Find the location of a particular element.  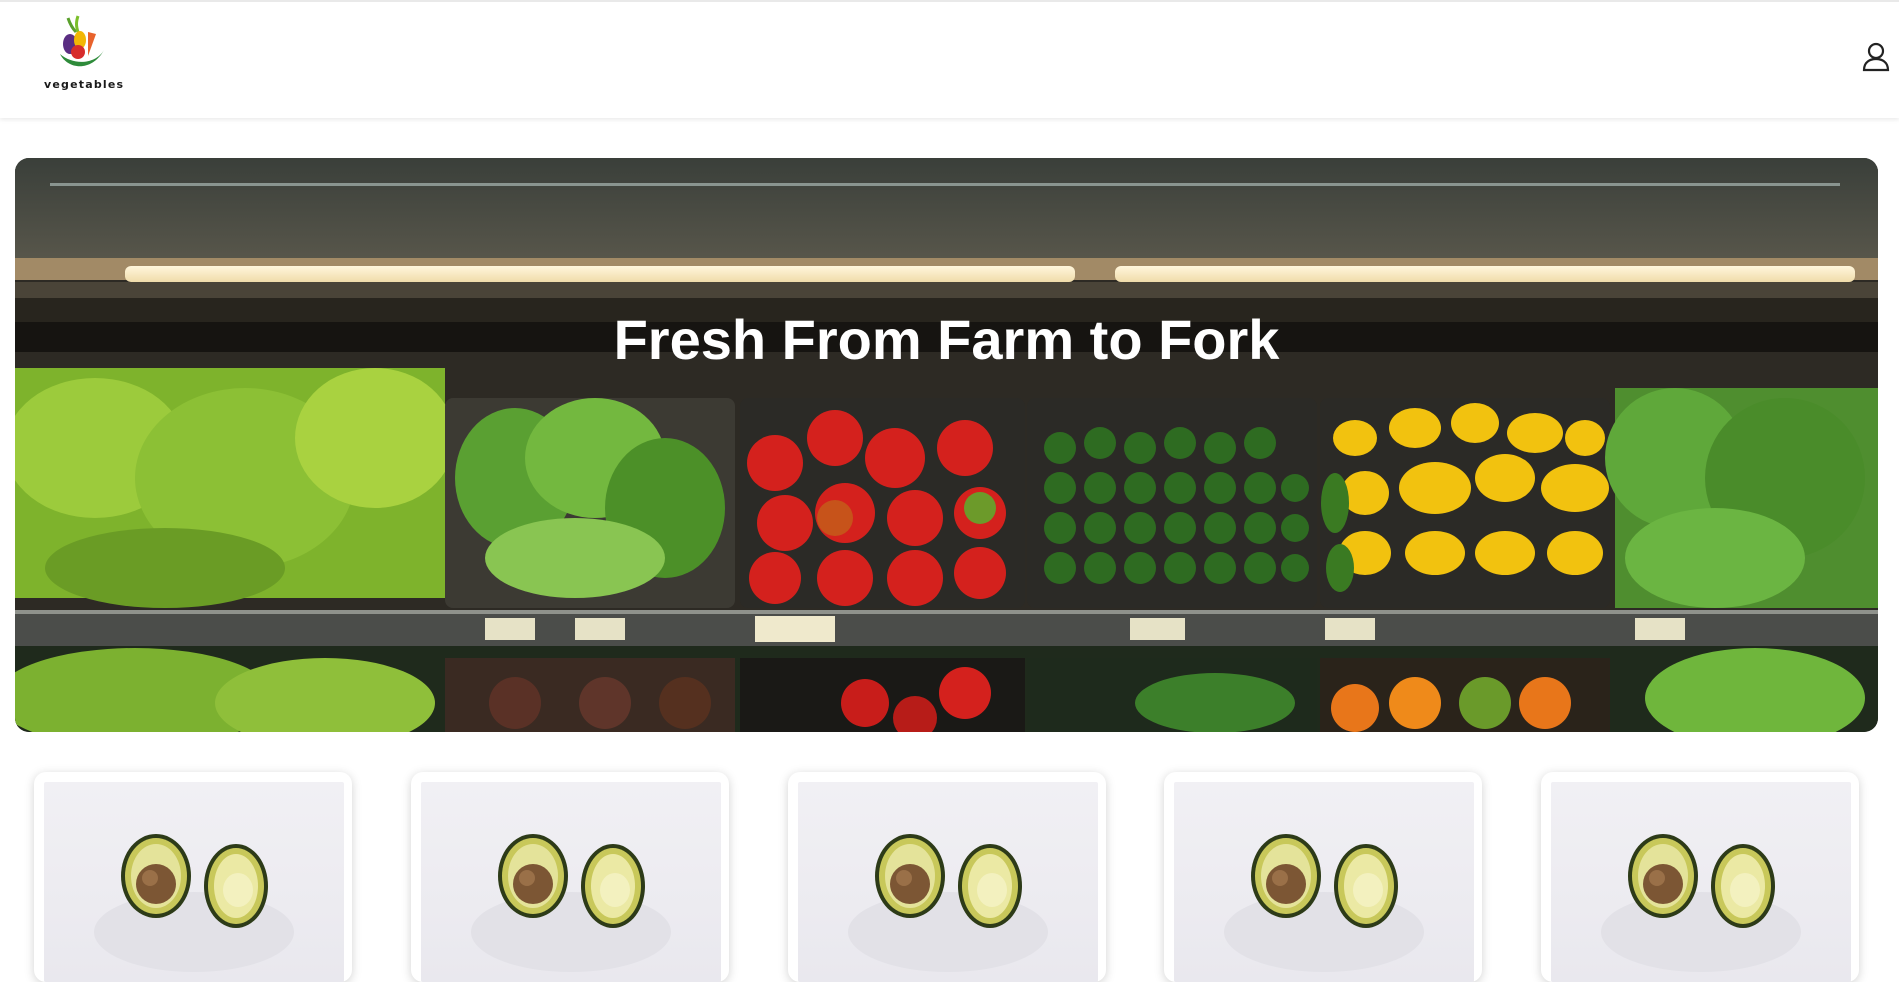

user-icon is located at coordinates (1876, 57).